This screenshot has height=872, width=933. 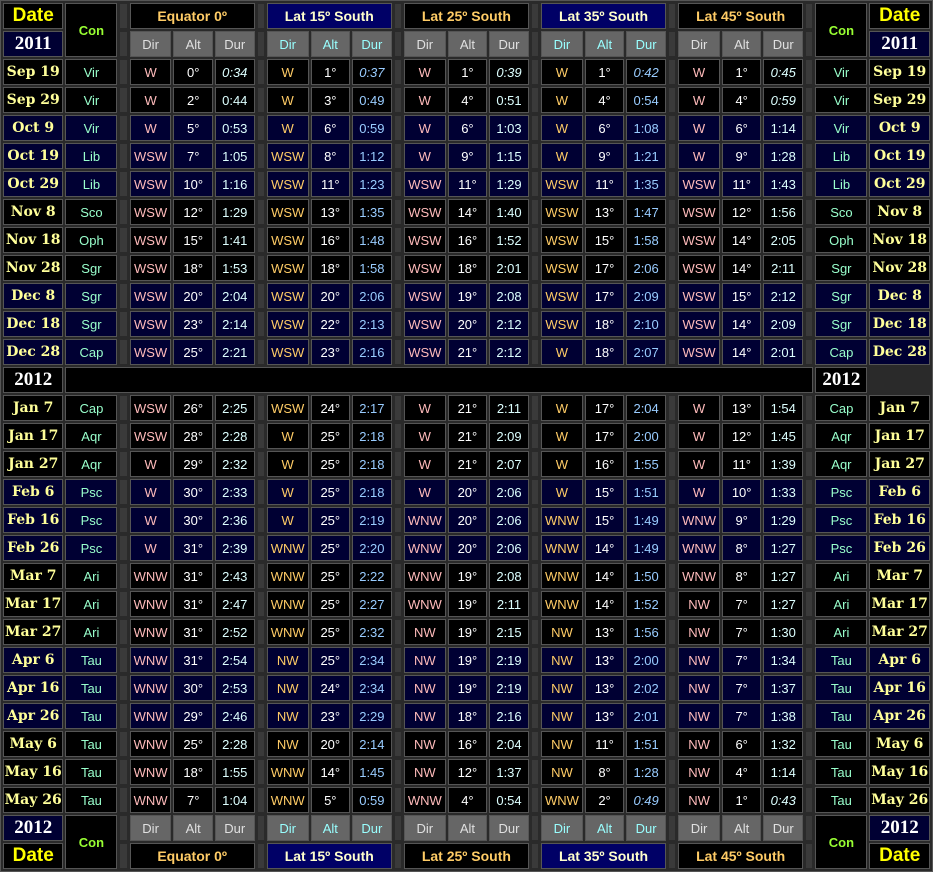 I want to click on date-cell: Jan 17, so click(x=899, y=436).